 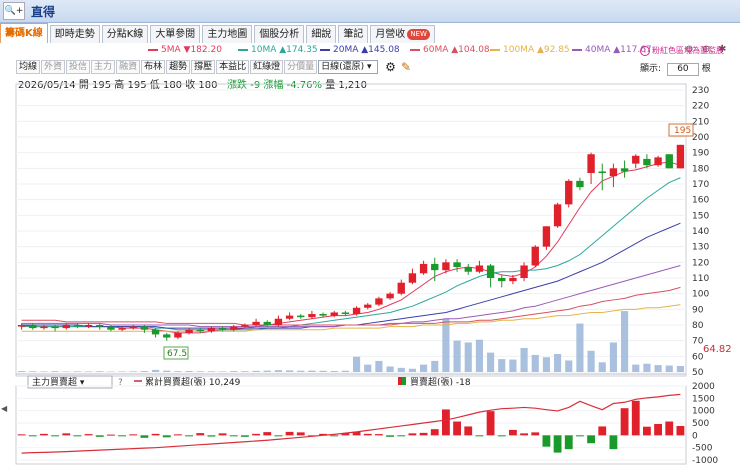 I want to click on price-tick-label: 190, so click(x=700, y=154).